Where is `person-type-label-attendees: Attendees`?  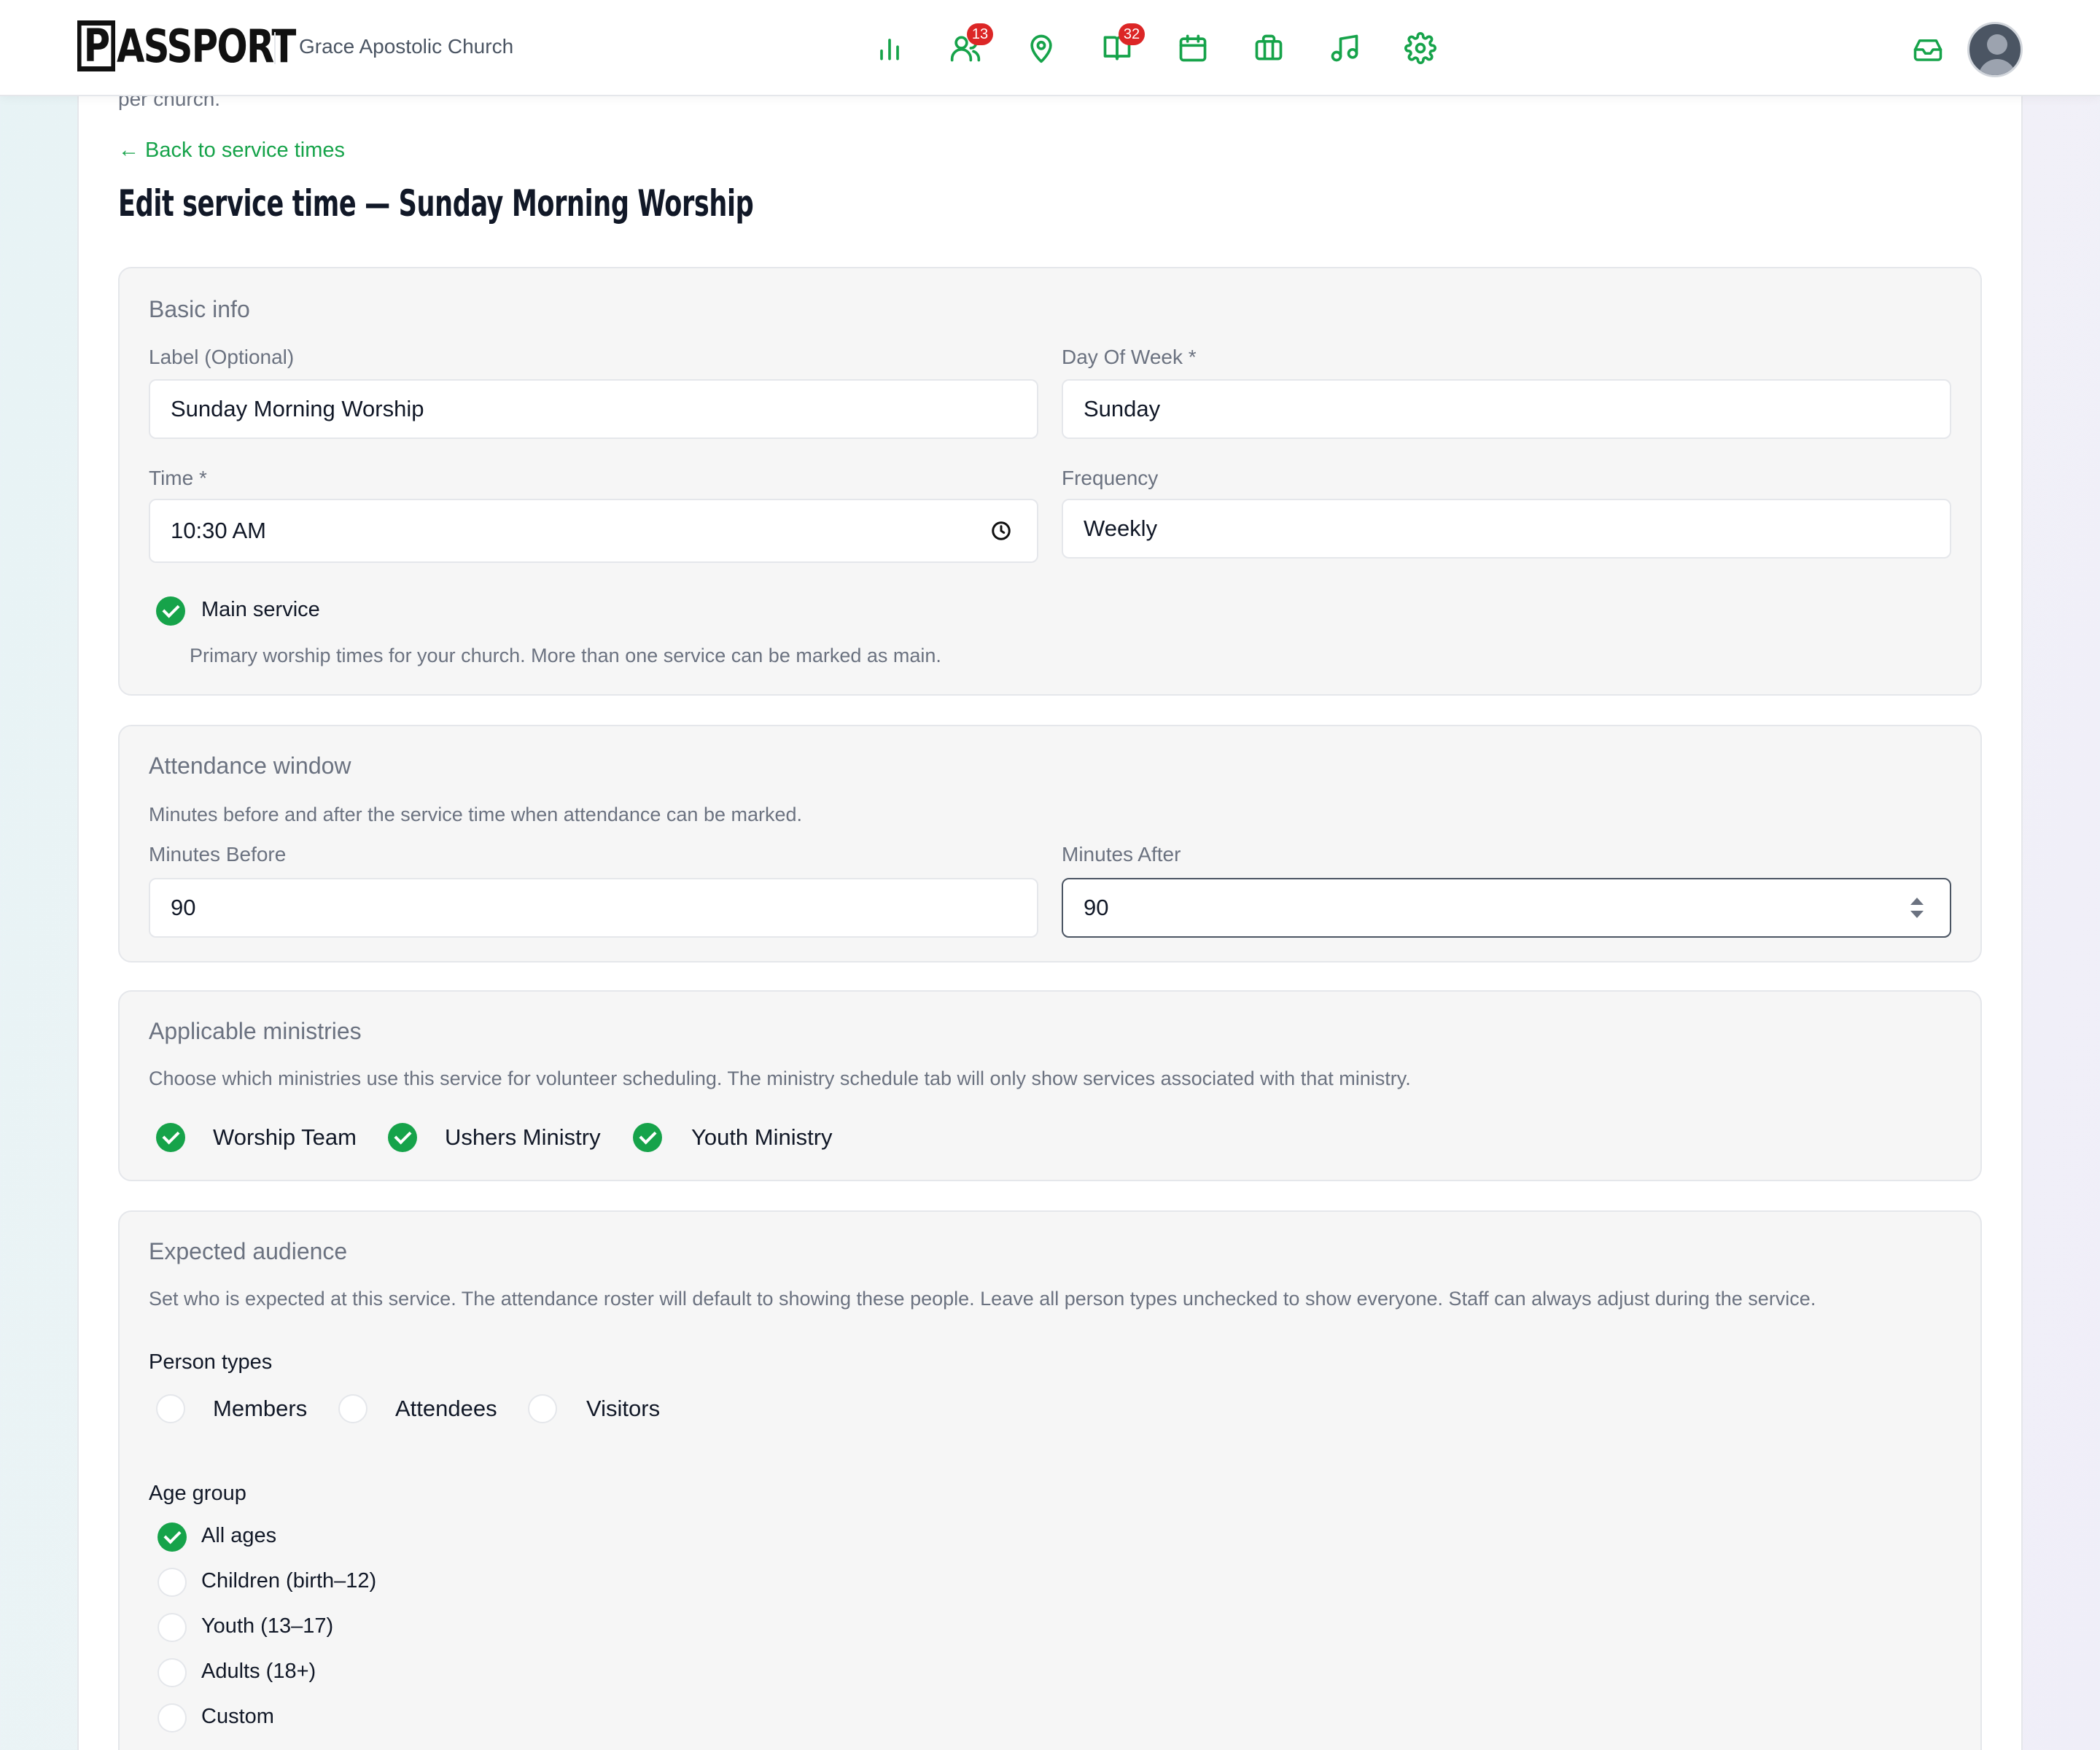
person-type-label-attendees: Attendees is located at coordinates (446, 1408).